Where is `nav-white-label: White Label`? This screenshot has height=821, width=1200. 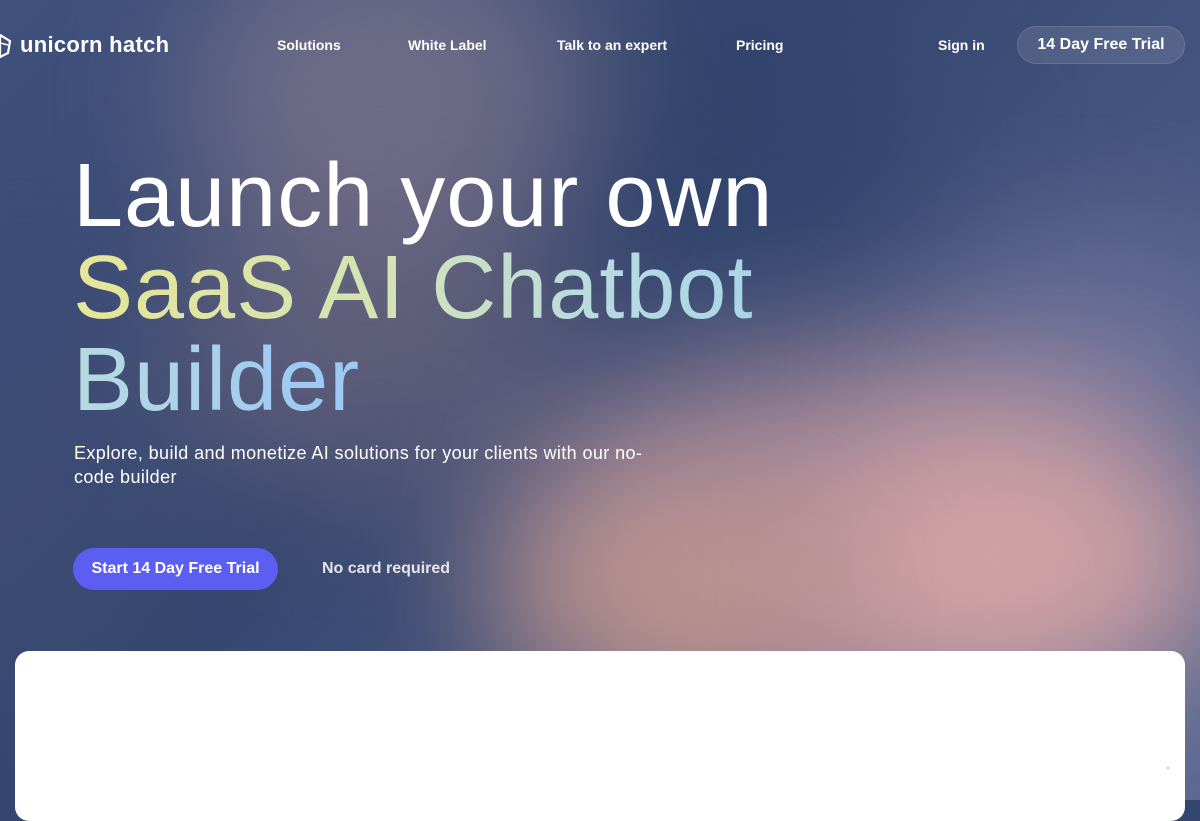 nav-white-label: White Label is located at coordinates (447, 45).